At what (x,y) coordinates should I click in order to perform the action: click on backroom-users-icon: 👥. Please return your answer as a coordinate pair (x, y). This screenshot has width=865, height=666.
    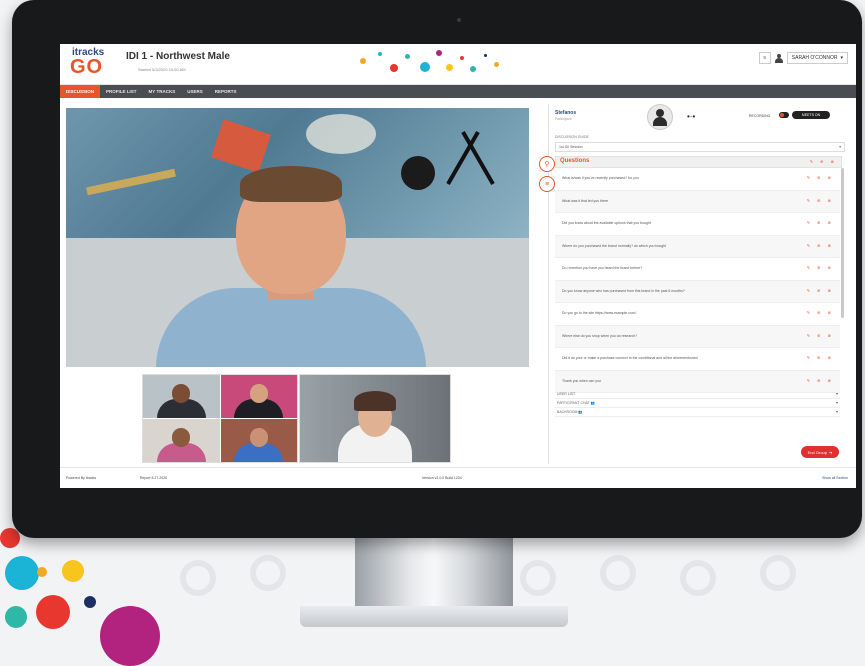
    Looking at the image, I should click on (580, 412).